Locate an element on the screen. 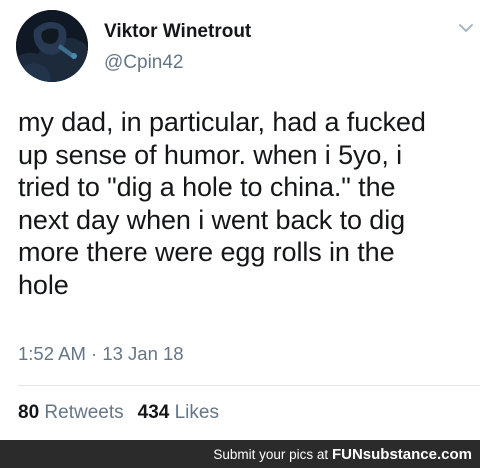  footer-caption: Submit your pics at is located at coordinates (271, 454).